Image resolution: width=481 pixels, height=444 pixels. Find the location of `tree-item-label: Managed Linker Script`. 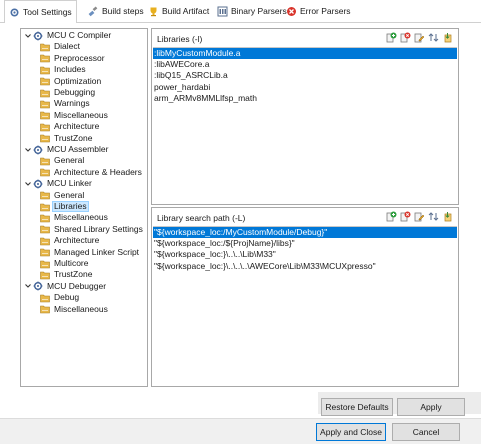

tree-item-label: Managed Linker Script is located at coordinates (97, 251).